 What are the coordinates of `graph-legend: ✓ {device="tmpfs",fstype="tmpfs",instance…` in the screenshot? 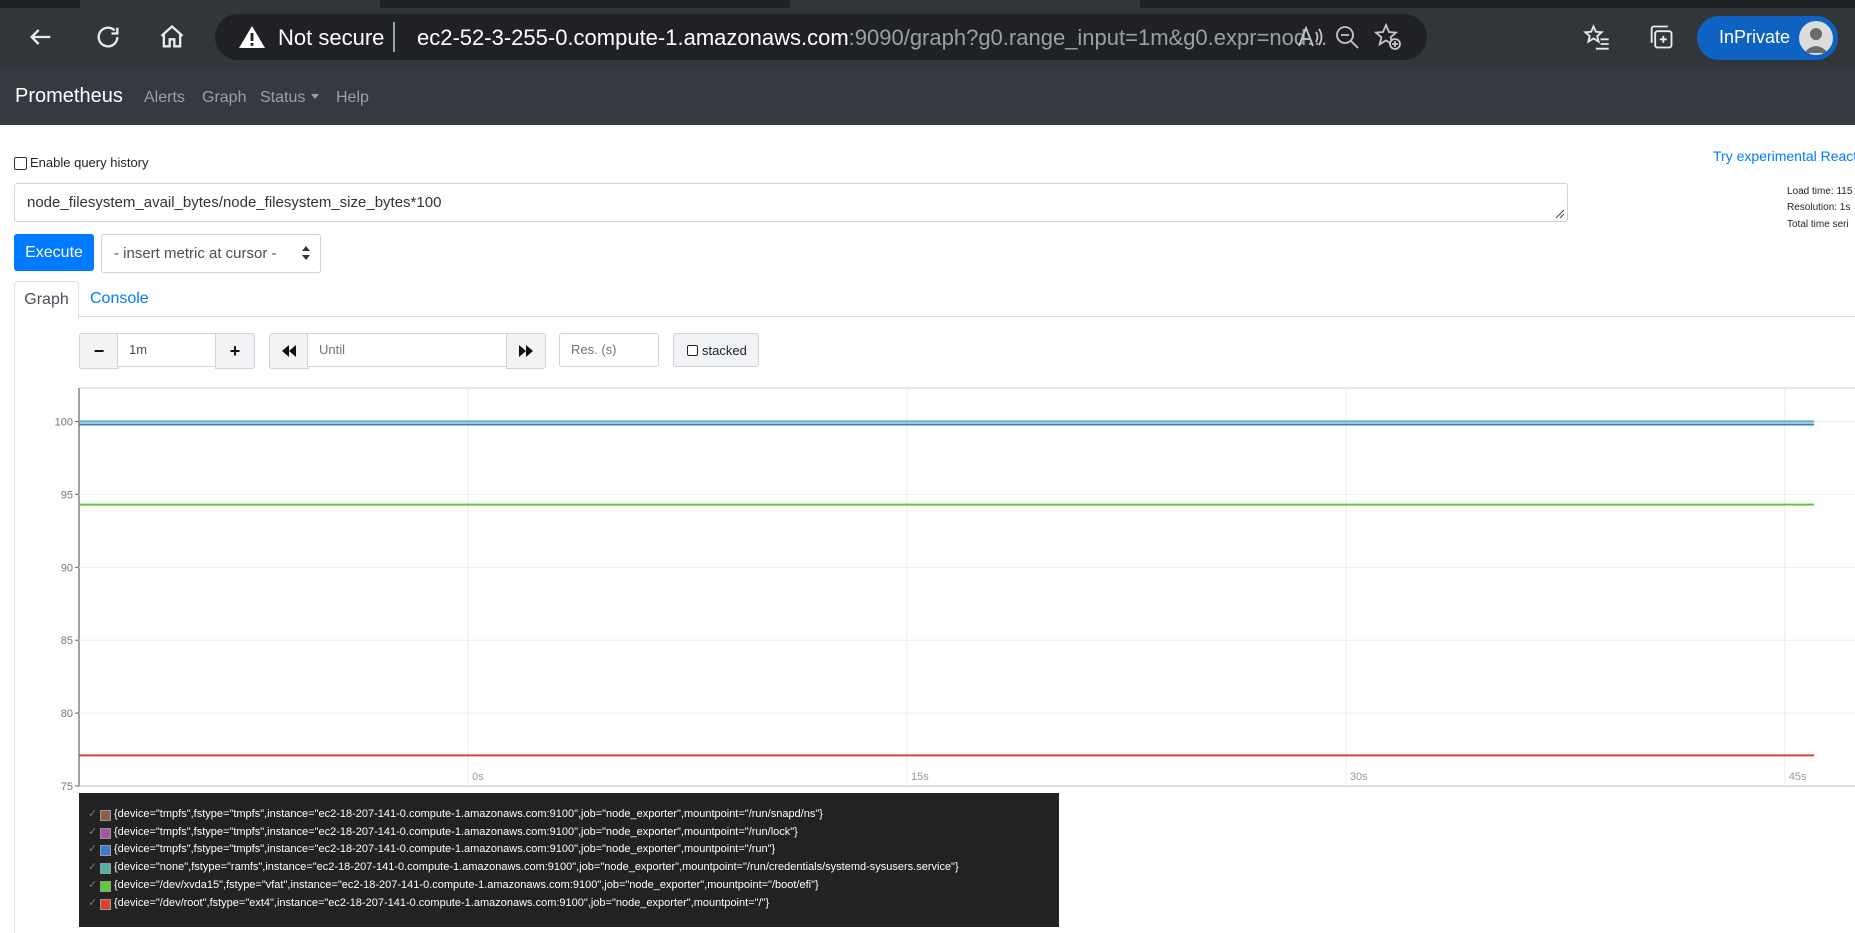 It's located at (569, 860).